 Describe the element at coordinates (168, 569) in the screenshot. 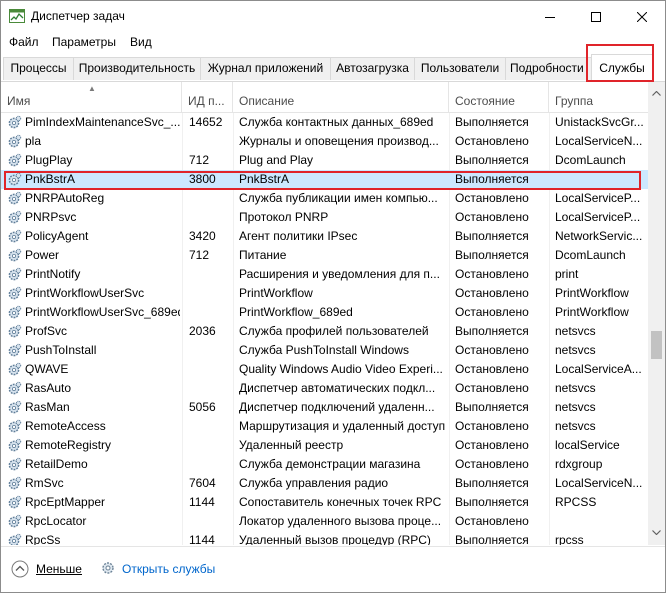

I see `open-services-link: Открыть службы` at that location.